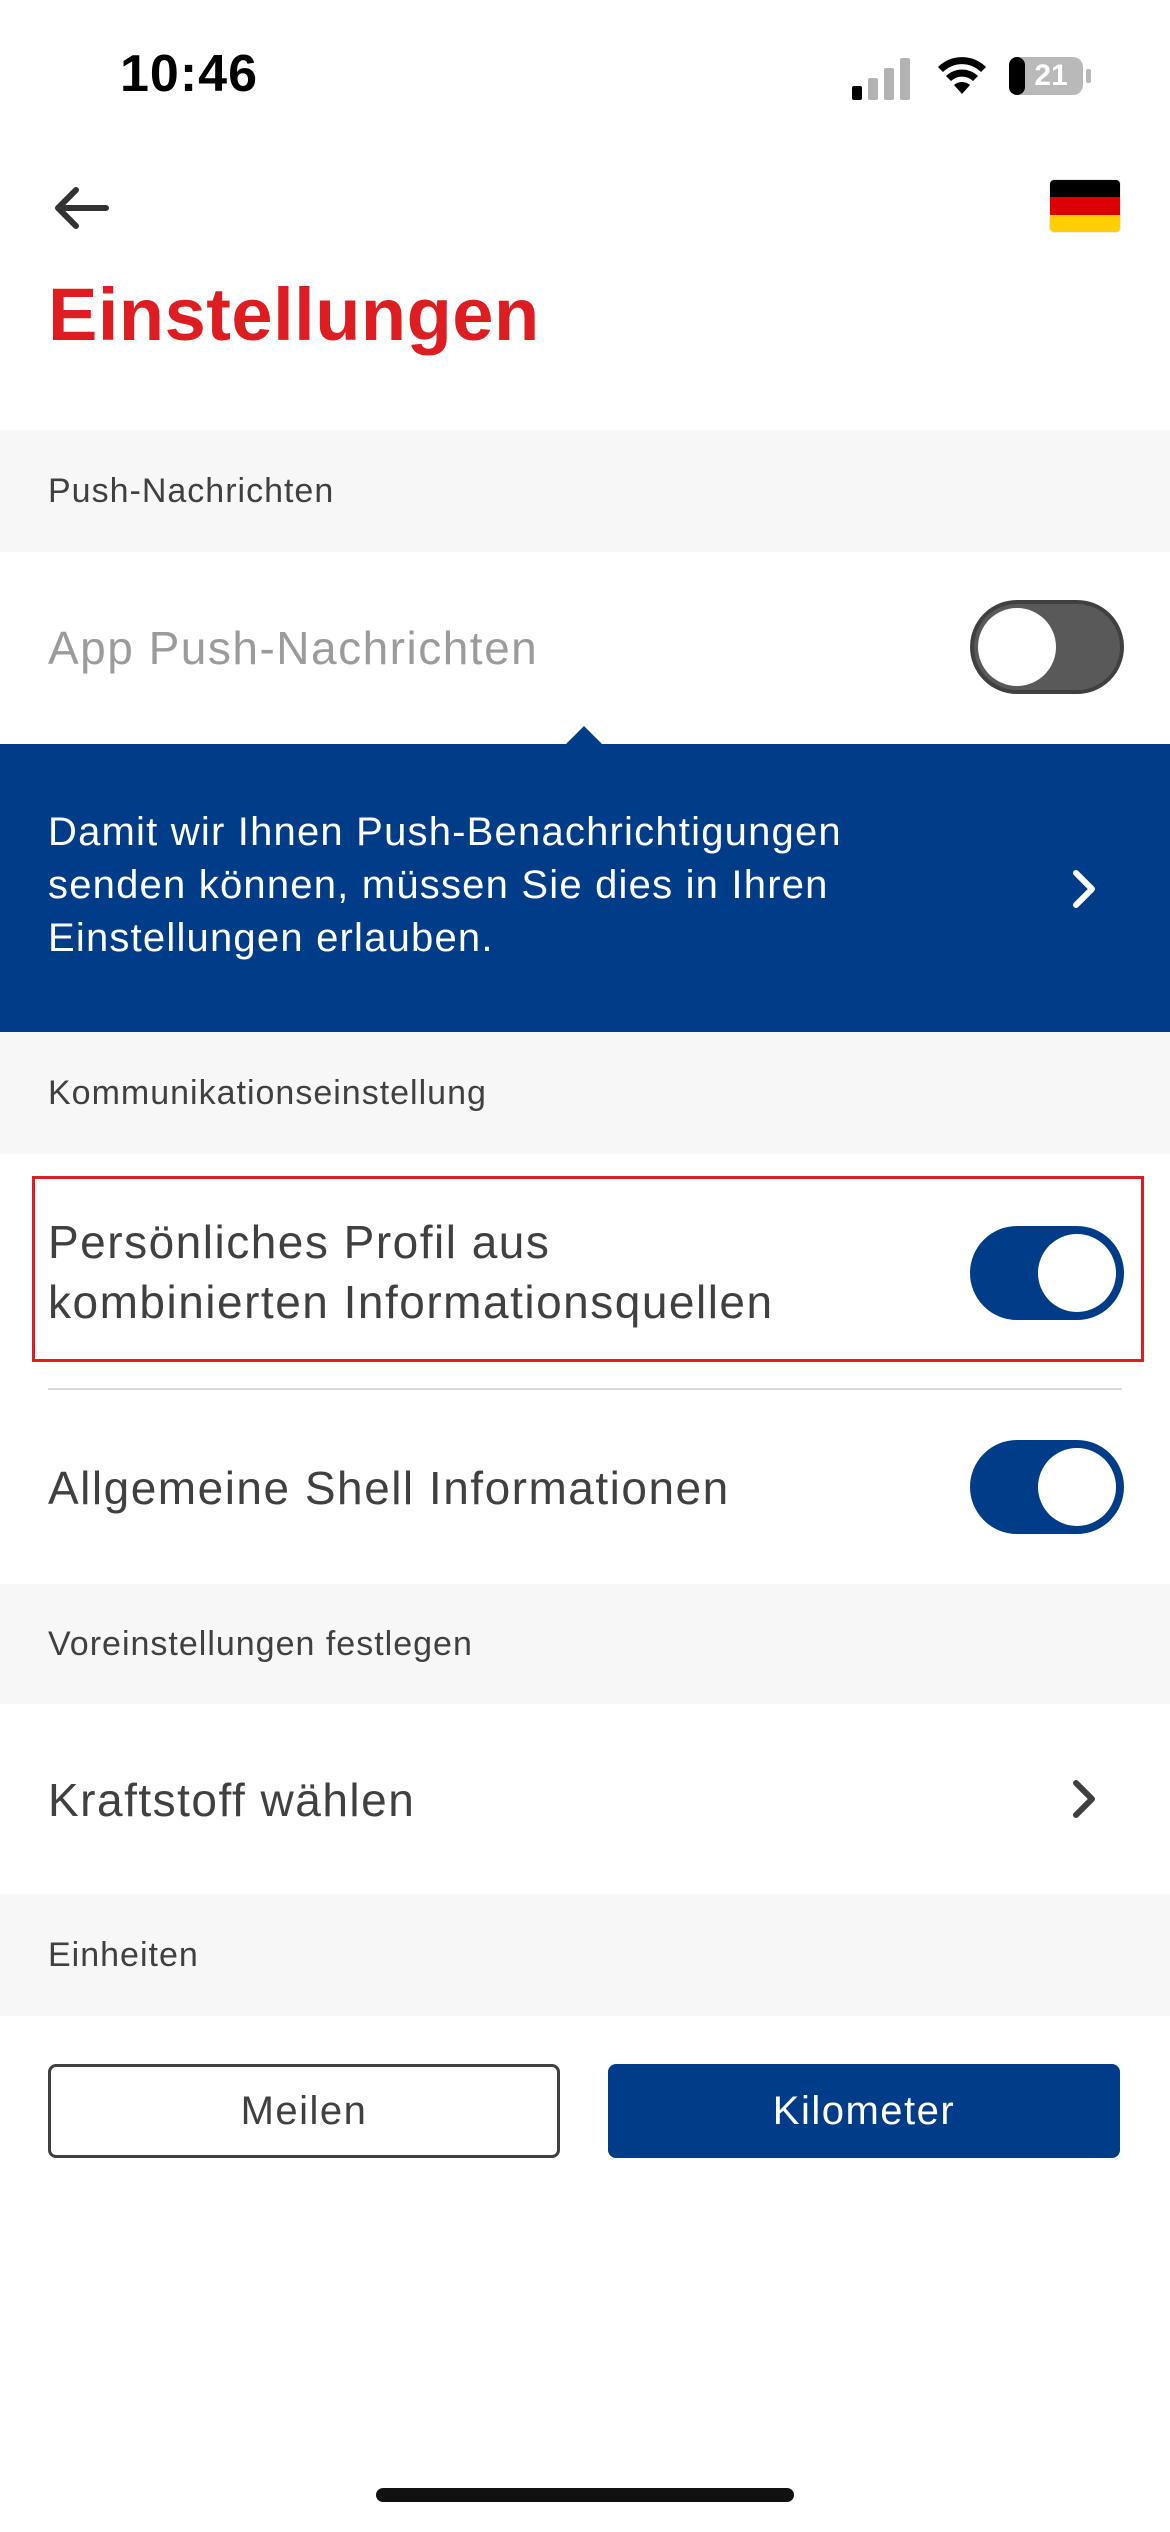 This screenshot has width=1170, height=2532. Describe the element at coordinates (294, 314) in the screenshot. I see `page-title: Einstellungen` at that location.